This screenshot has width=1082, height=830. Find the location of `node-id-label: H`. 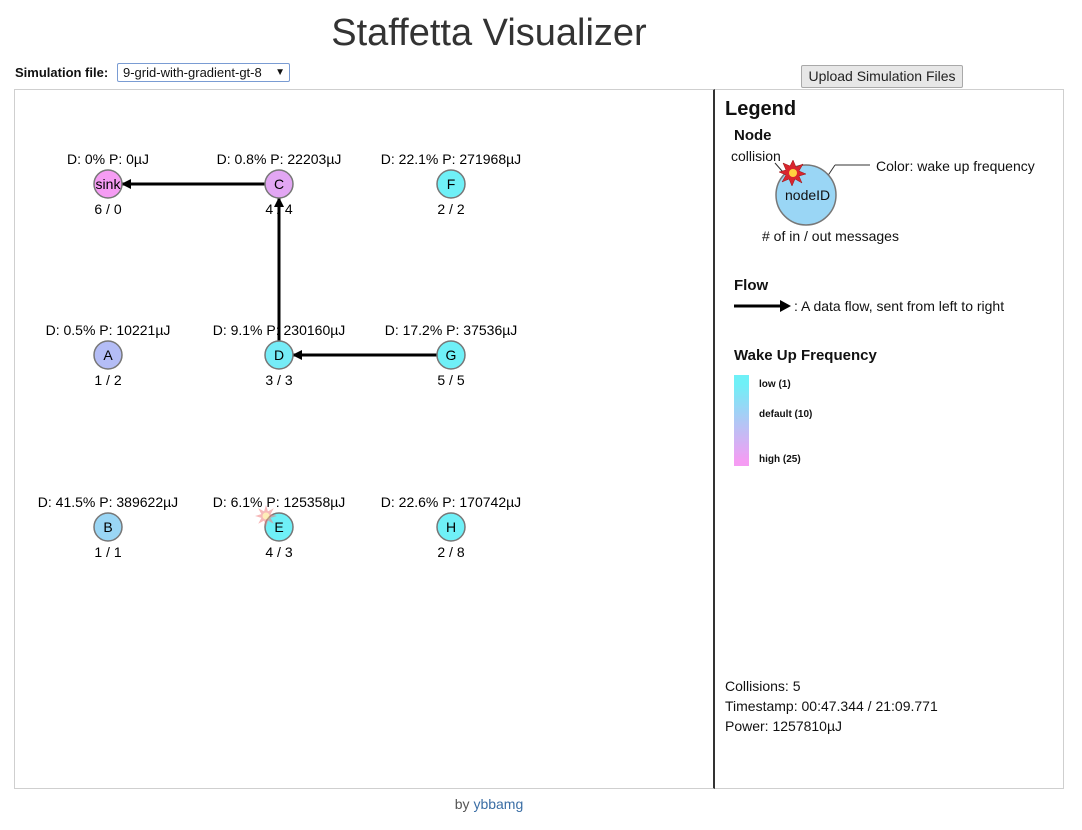

node-id-label: H is located at coordinates (451, 527).